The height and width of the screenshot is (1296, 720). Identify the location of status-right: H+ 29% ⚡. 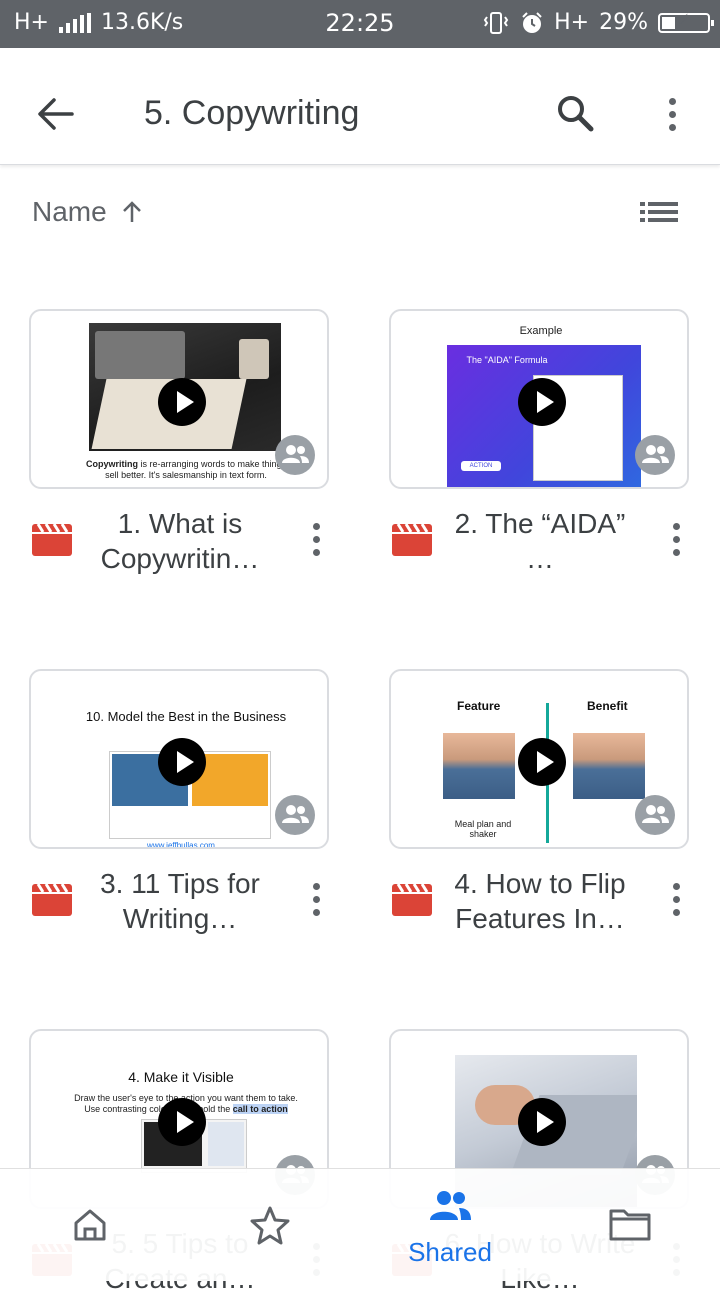
(598, 22).